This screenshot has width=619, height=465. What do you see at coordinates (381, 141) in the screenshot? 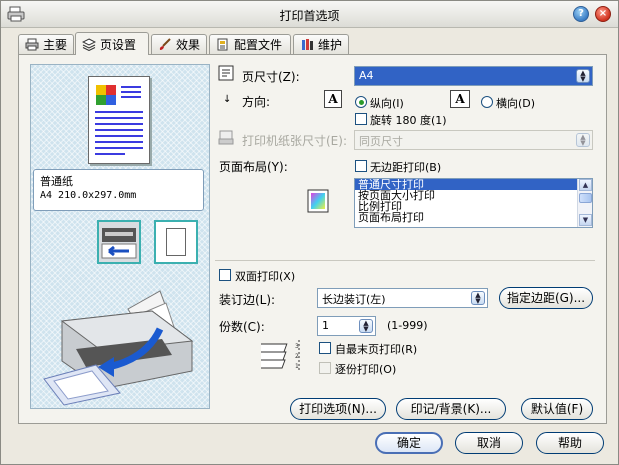
I see `printer-paper-size-value: 同页尺寸` at bounding box center [381, 141].